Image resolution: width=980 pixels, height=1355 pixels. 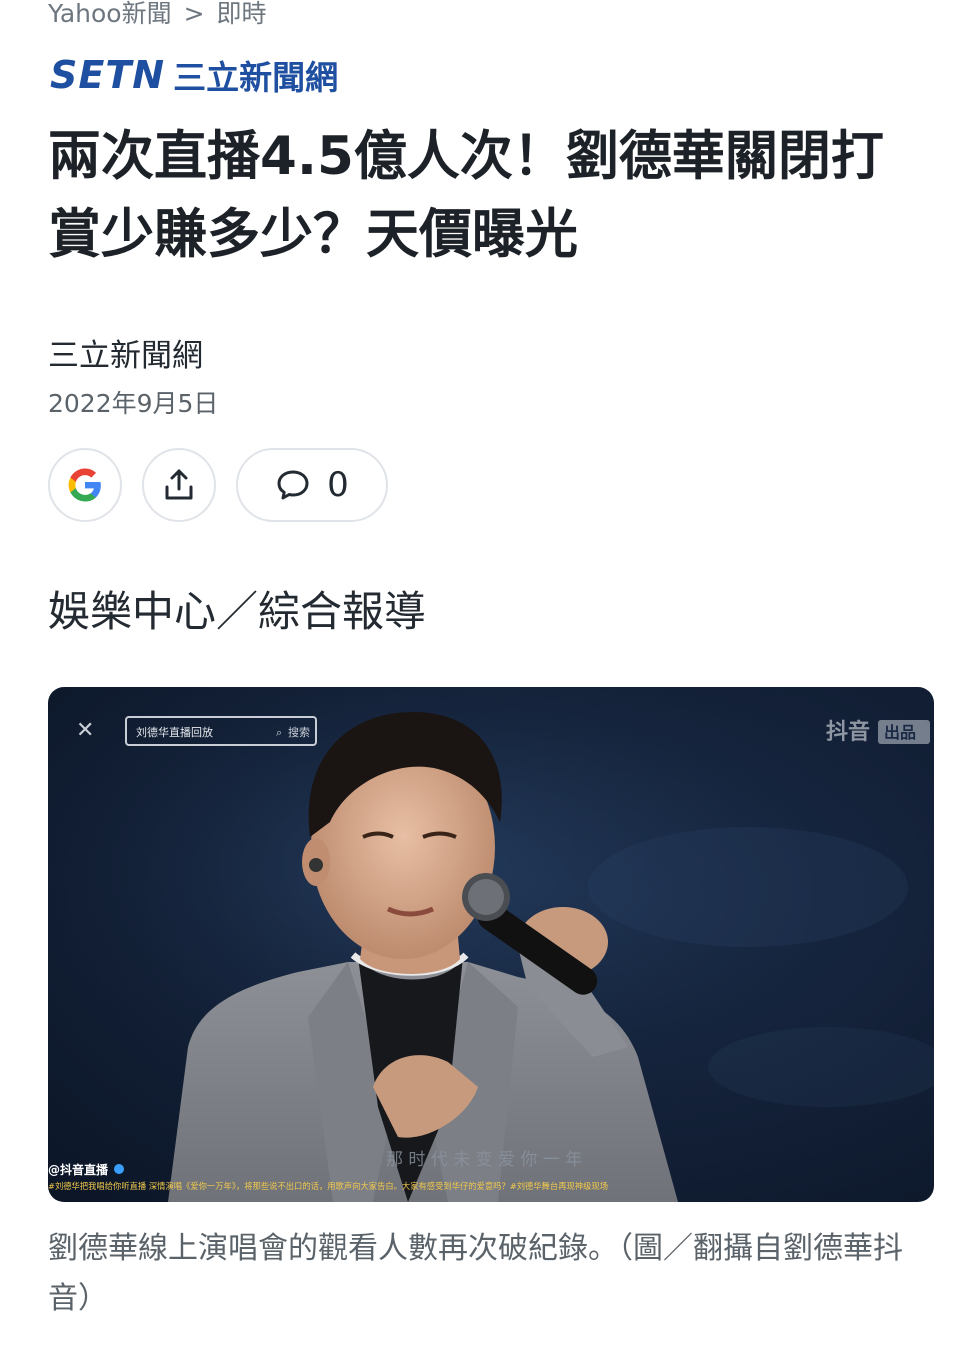 What do you see at coordinates (78, 1169) in the screenshot?
I see `photo-account: @抖音直播` at bounding box center [78, 1169].